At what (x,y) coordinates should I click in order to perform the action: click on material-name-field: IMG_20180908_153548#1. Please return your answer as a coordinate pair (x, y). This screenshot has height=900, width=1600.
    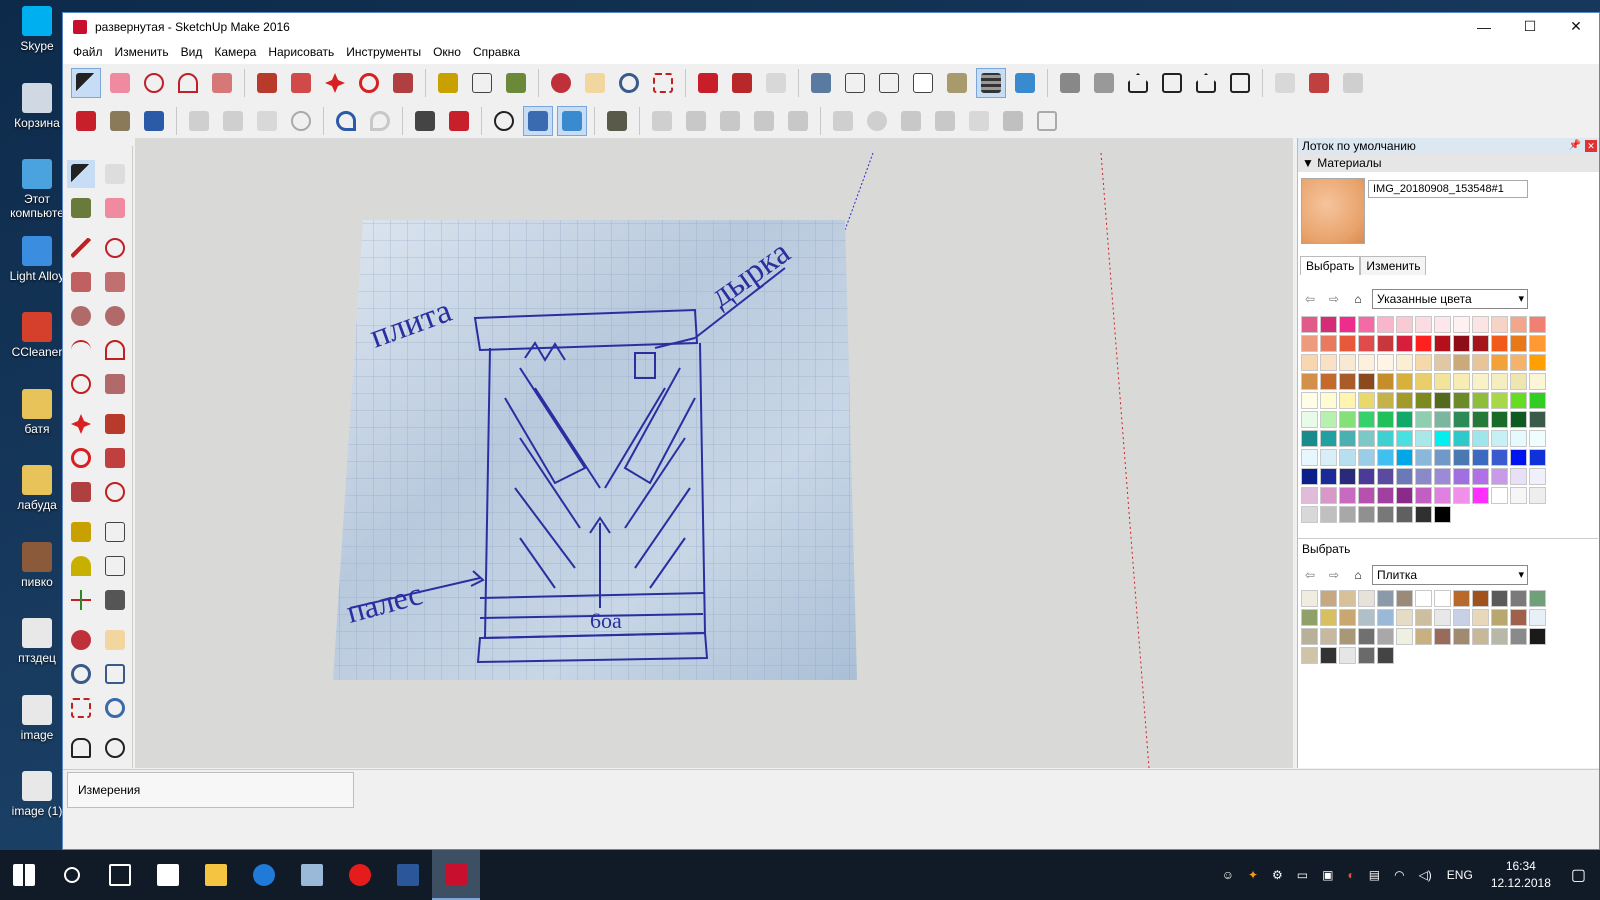
    Looking at the image, I should click on (1448, 189).